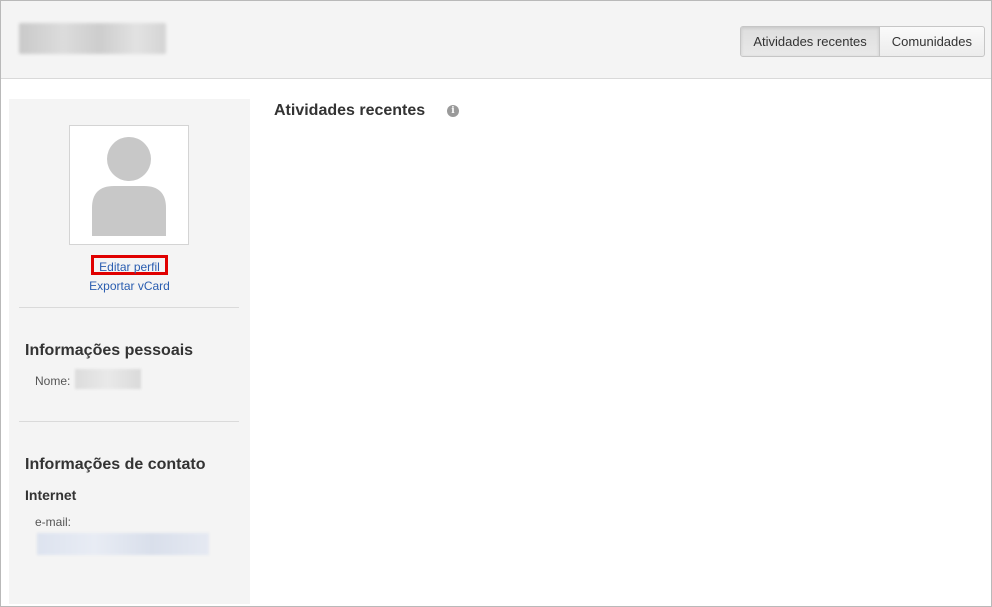 The height and width of the screenshot is (607, 992). I want to click on contact-info-title: Informações de contato, so click(115, 464).